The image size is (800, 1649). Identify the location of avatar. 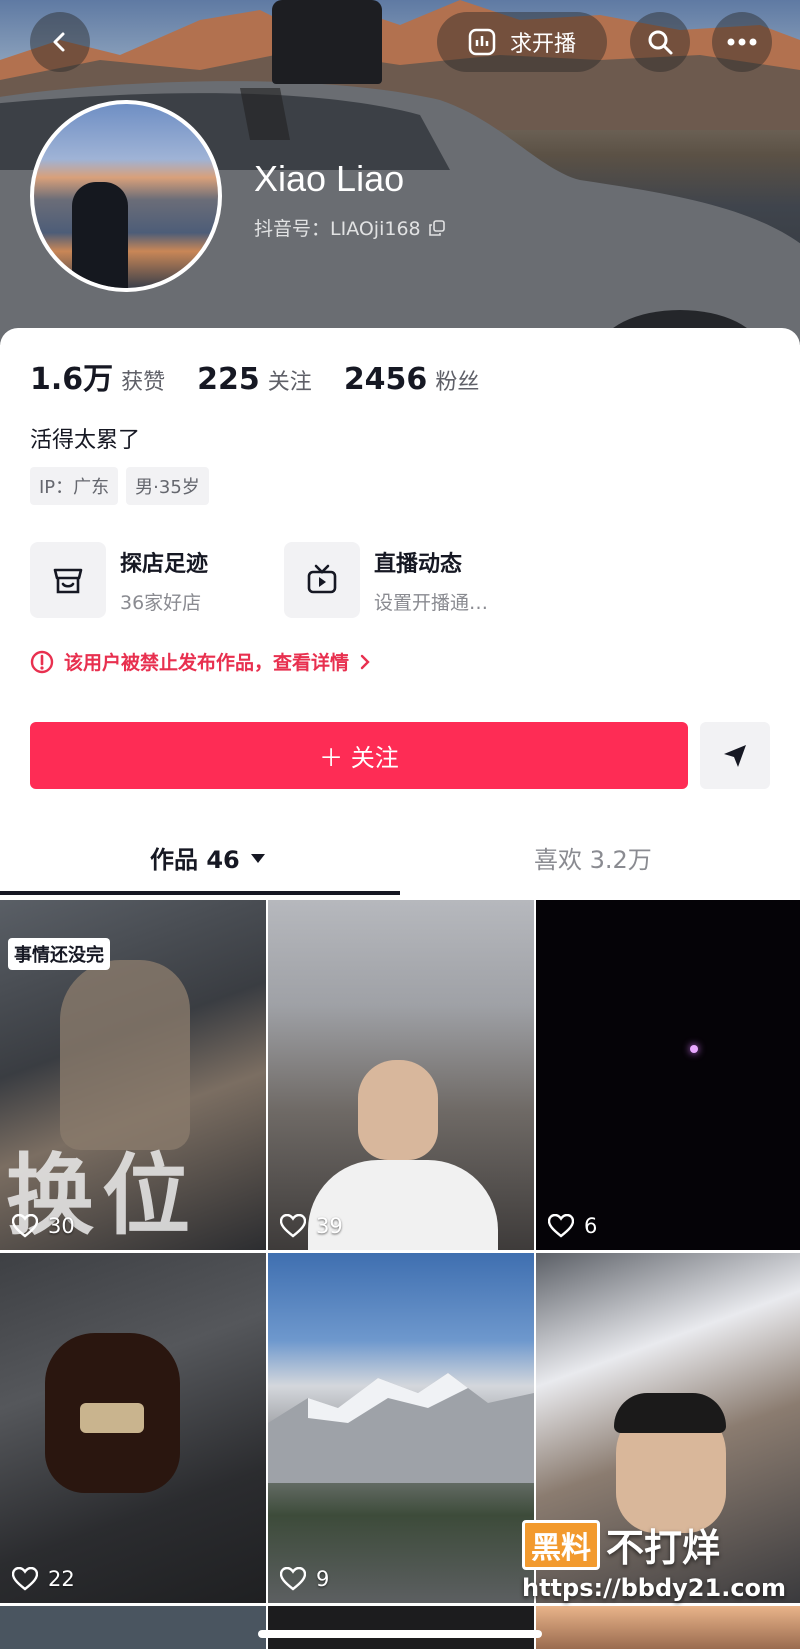
(126, 196).